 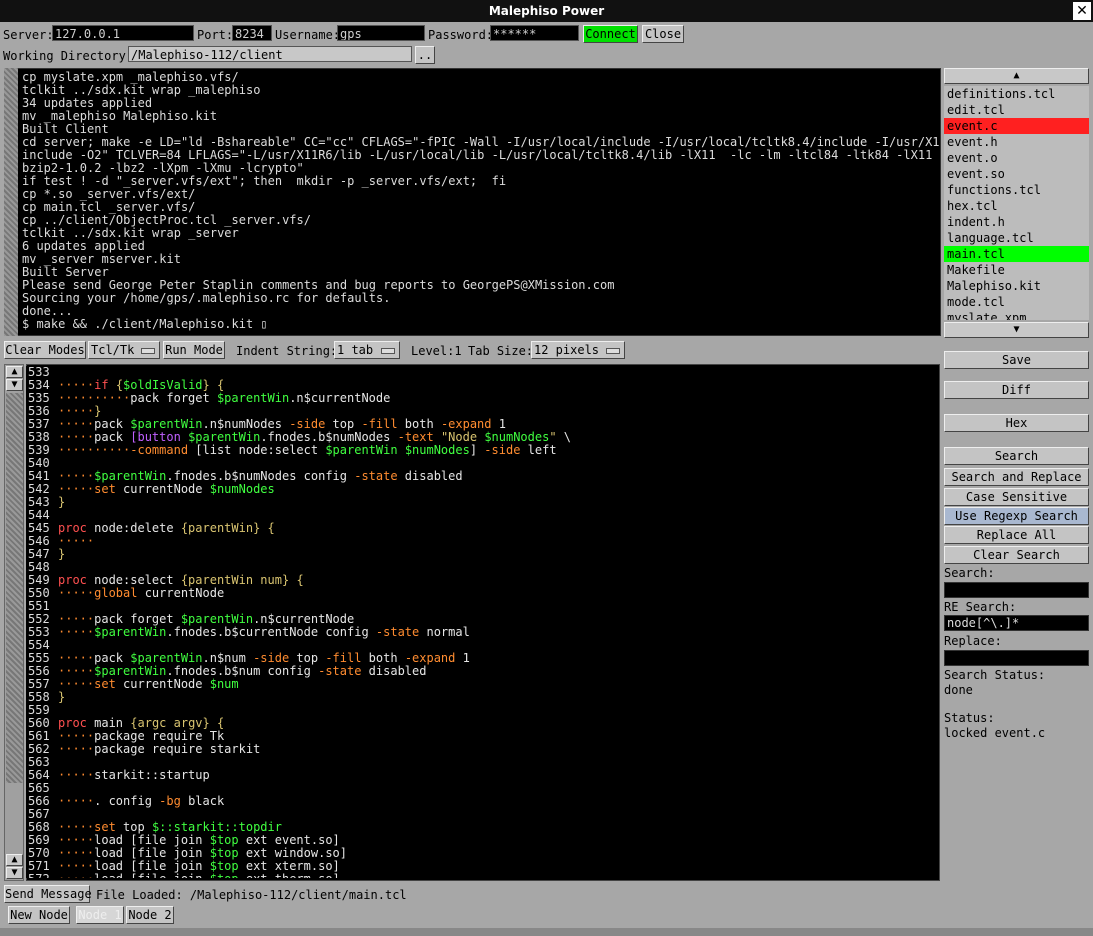 I want to click on hex-button: Hex, so click(x=1016, y=423).